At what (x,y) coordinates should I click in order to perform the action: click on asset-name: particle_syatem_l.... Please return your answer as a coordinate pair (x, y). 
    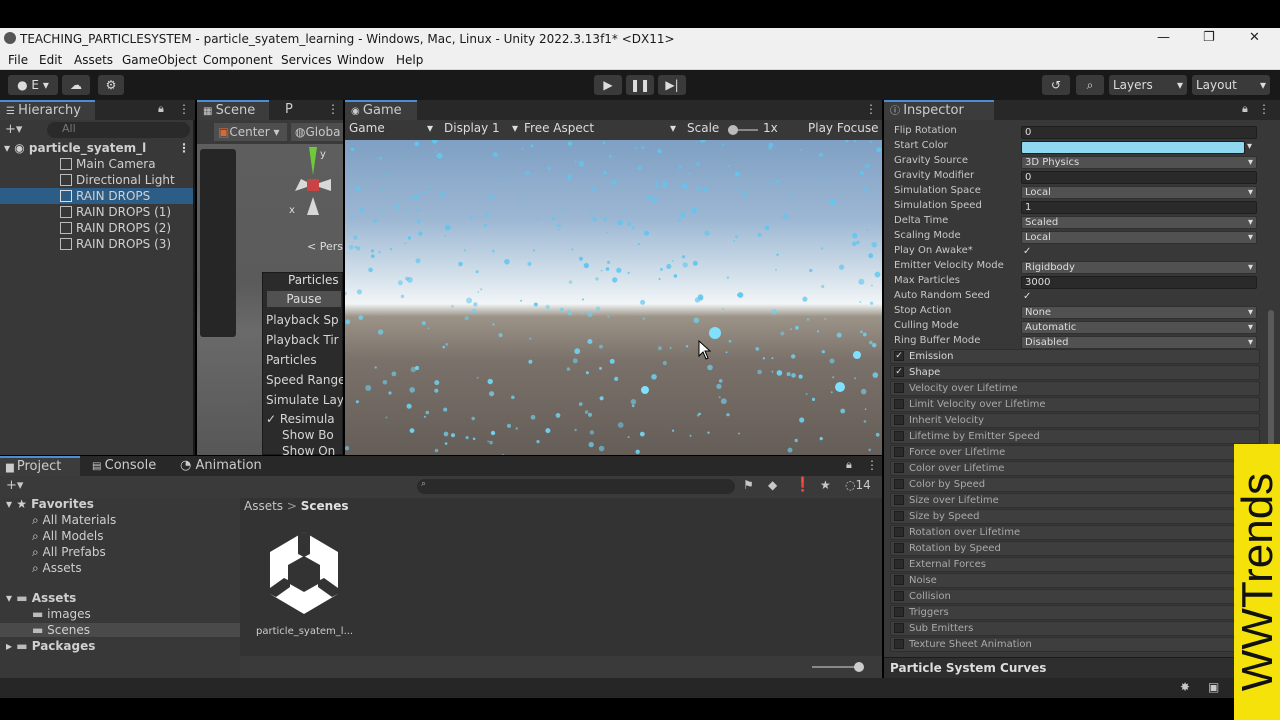
    Looking at the image, I should click on (304, 631).